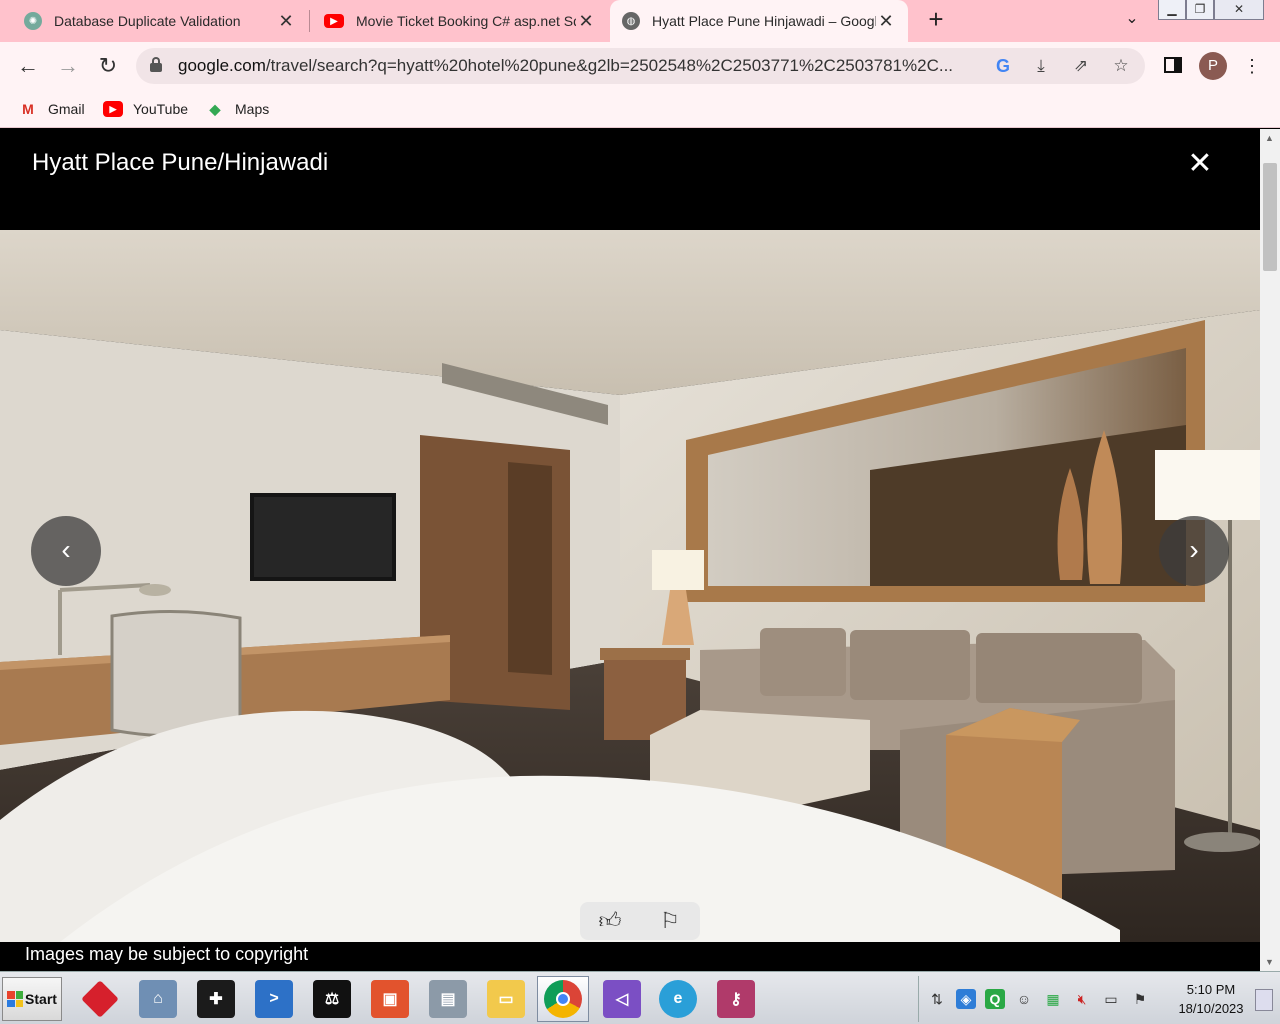 This screenshot has height=1024, width=1280. Describe the element at coordinates (252, 109) in the screenshot. I see `bookmark-label: Maps` at that location.